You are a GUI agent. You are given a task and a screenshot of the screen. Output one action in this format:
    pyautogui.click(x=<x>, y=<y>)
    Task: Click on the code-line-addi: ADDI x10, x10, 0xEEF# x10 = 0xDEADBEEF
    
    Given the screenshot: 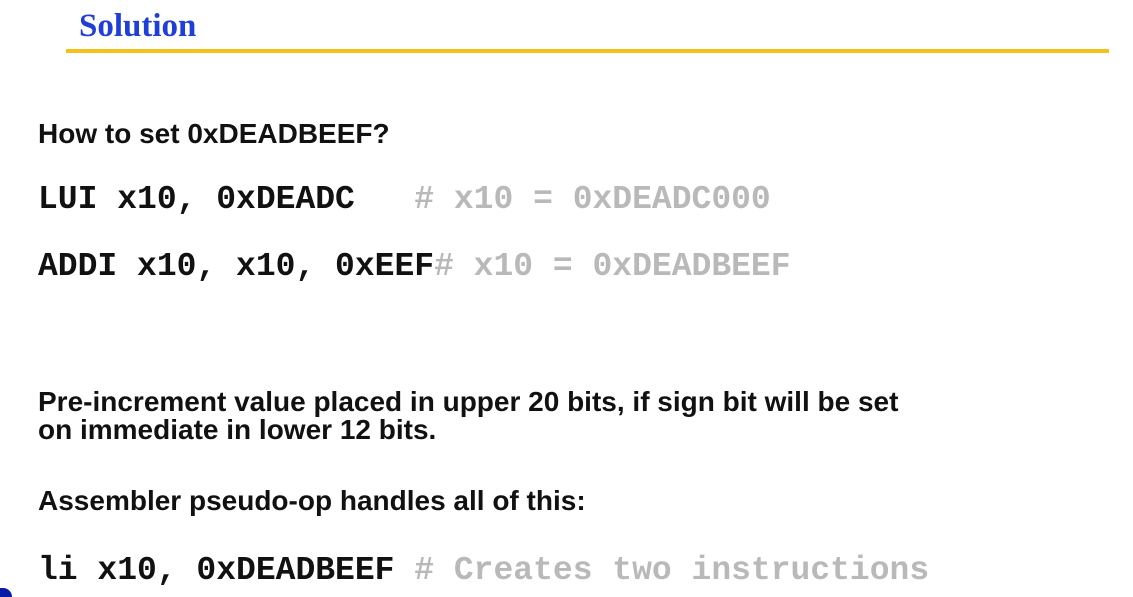 What is the action you would take?
    pyautogui.click(x=414, y=267)
    